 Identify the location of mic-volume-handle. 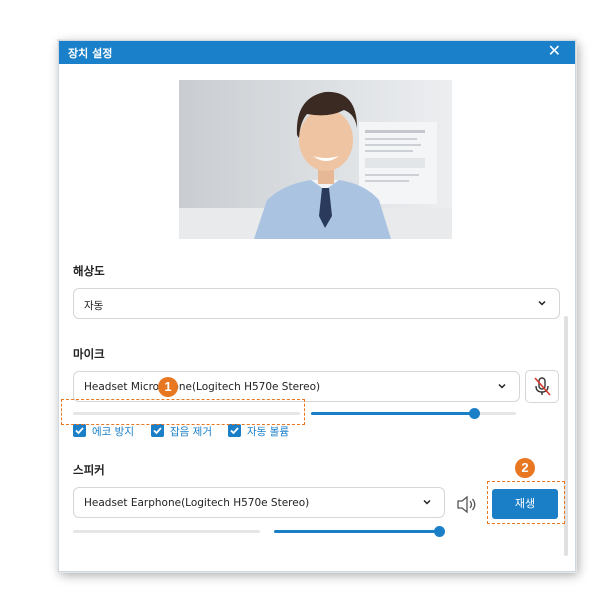
(474, 413).